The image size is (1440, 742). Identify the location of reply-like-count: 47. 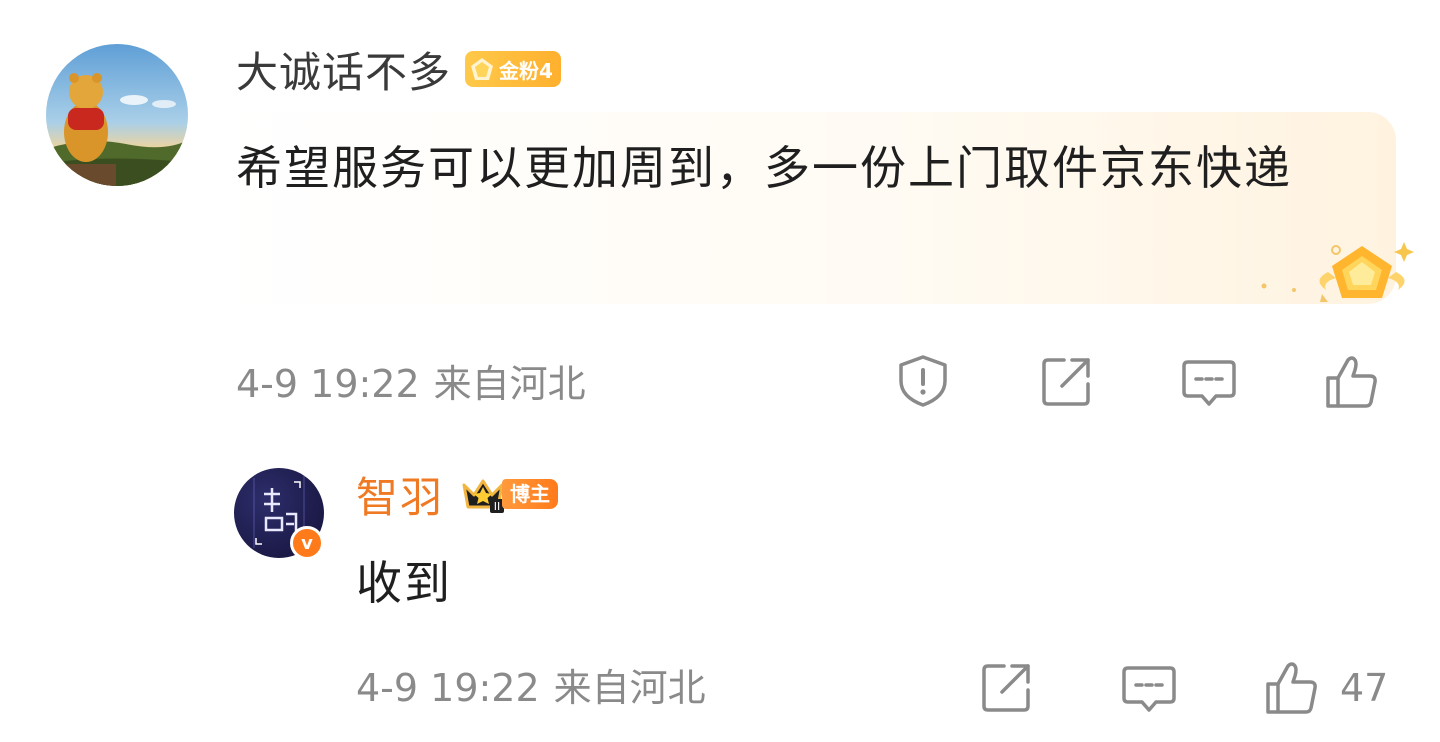
(1364, 688).